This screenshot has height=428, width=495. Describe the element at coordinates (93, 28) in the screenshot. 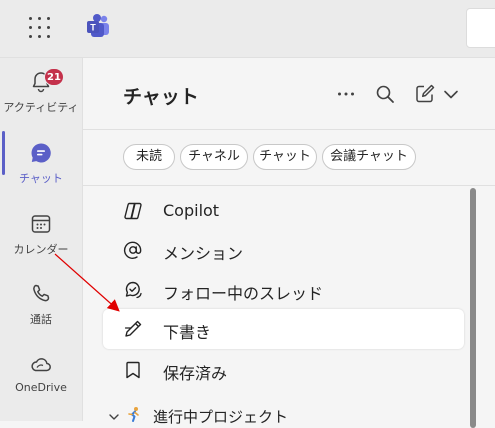

I see `svg-text: T` at that location.